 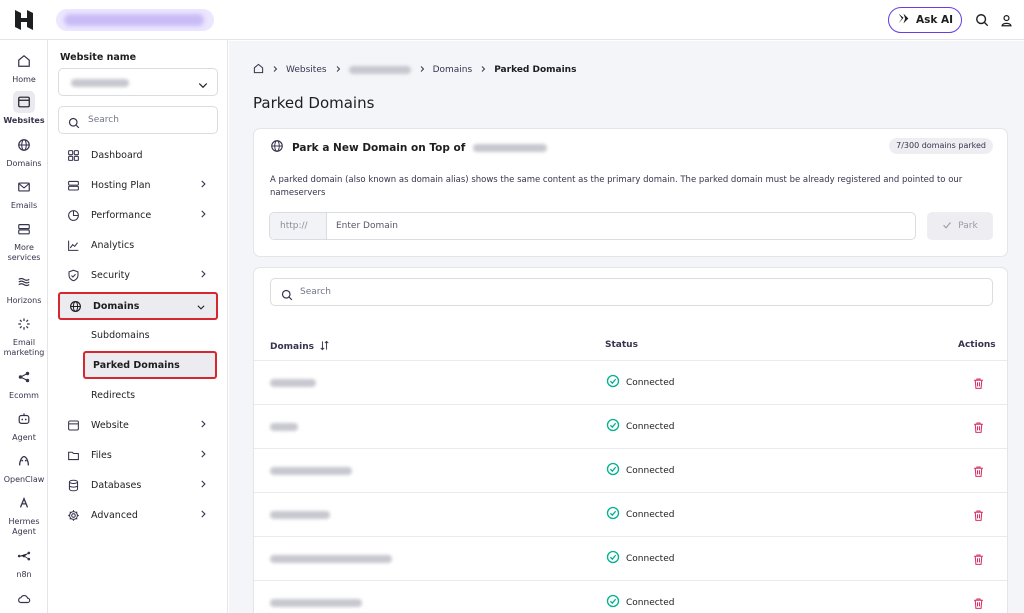 What do you see at coordinates (925, 20) in the screenshot?
I see `ask-ai-button: Ask AI` at bounding box center [925, 20].